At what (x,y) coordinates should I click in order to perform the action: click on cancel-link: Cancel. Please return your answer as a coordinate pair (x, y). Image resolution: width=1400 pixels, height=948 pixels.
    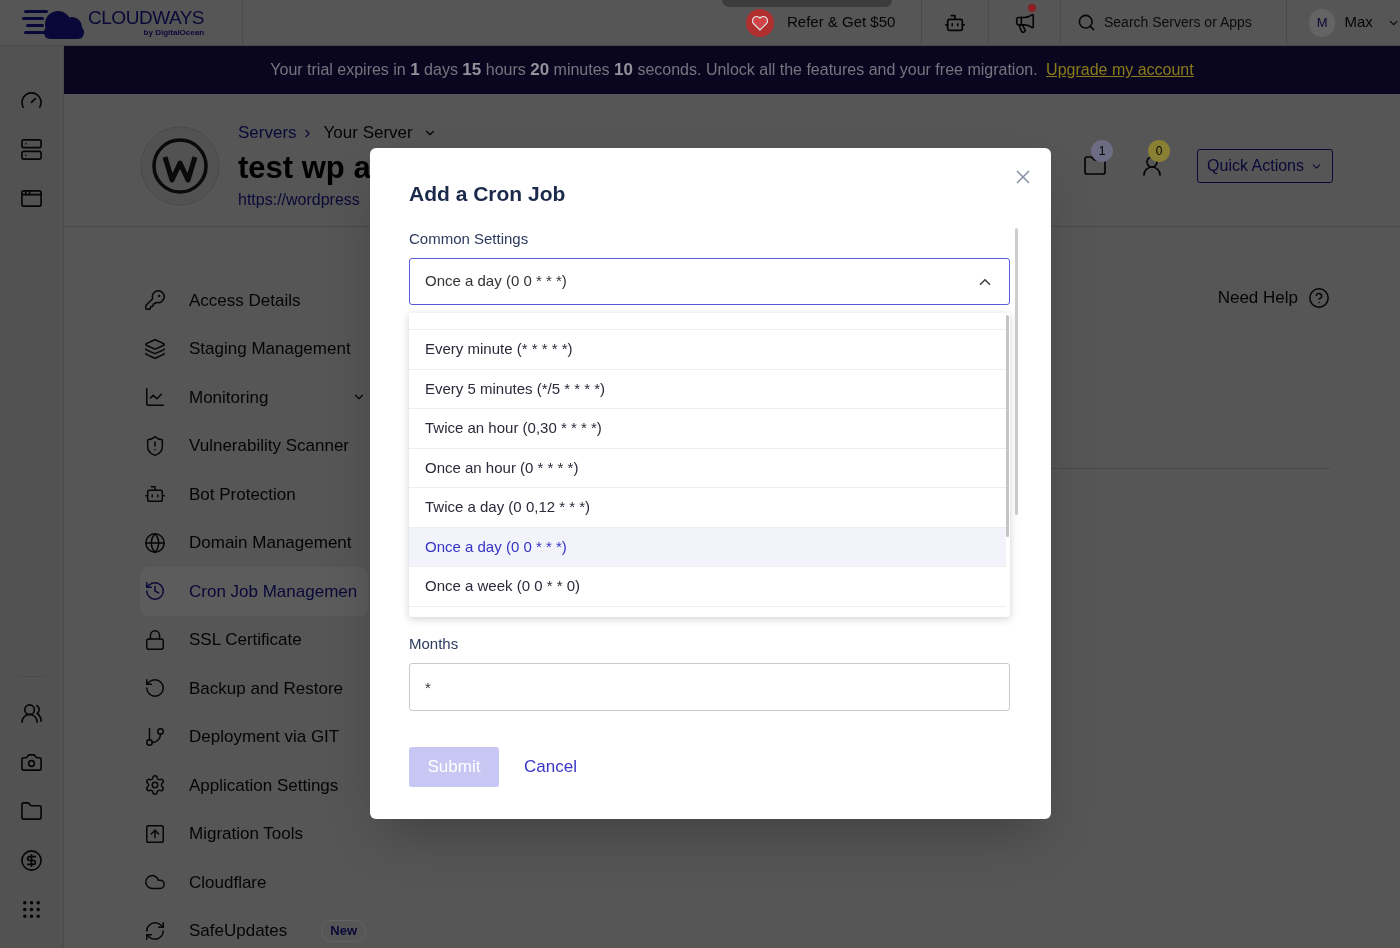
    Looking at the image, I should click on (550, 767).